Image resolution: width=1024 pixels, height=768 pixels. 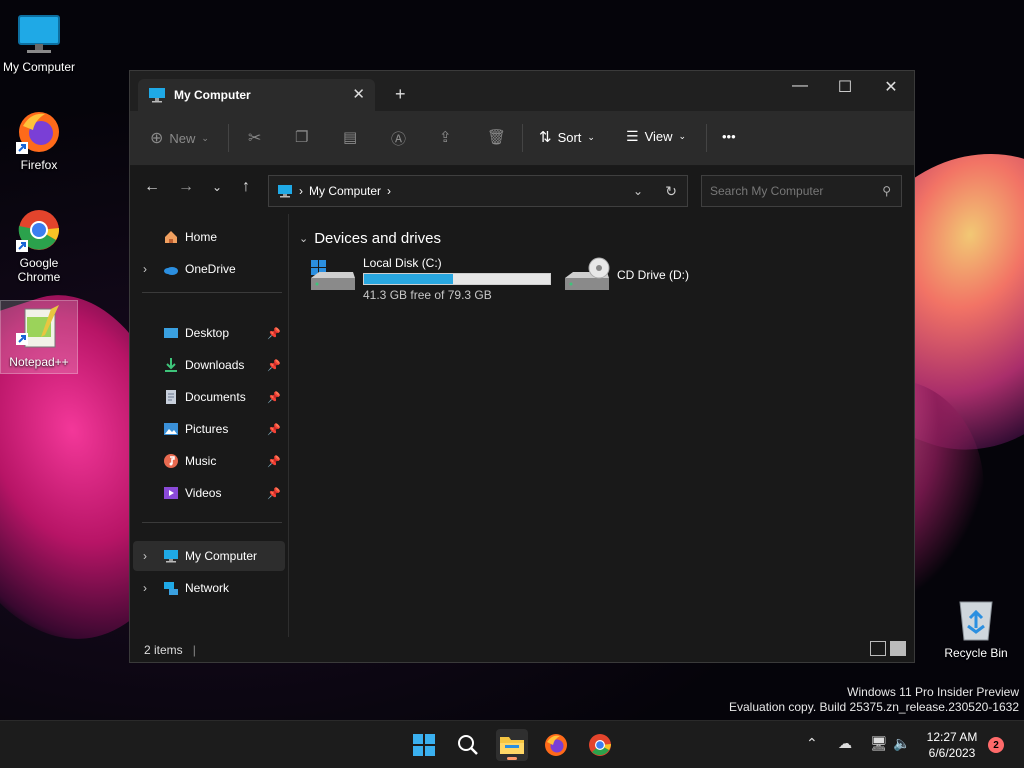 I want to click on paste-button: ▤, so click(x=350, y=137).